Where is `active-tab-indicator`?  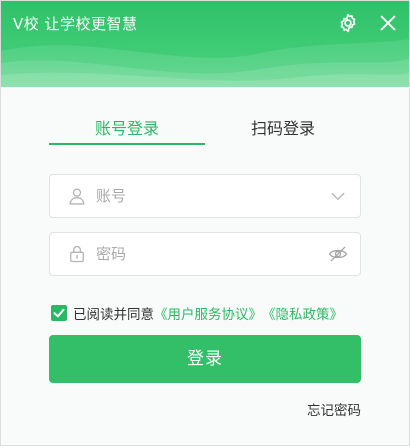
active-tab-indicator is located at coordinates (127, 144).